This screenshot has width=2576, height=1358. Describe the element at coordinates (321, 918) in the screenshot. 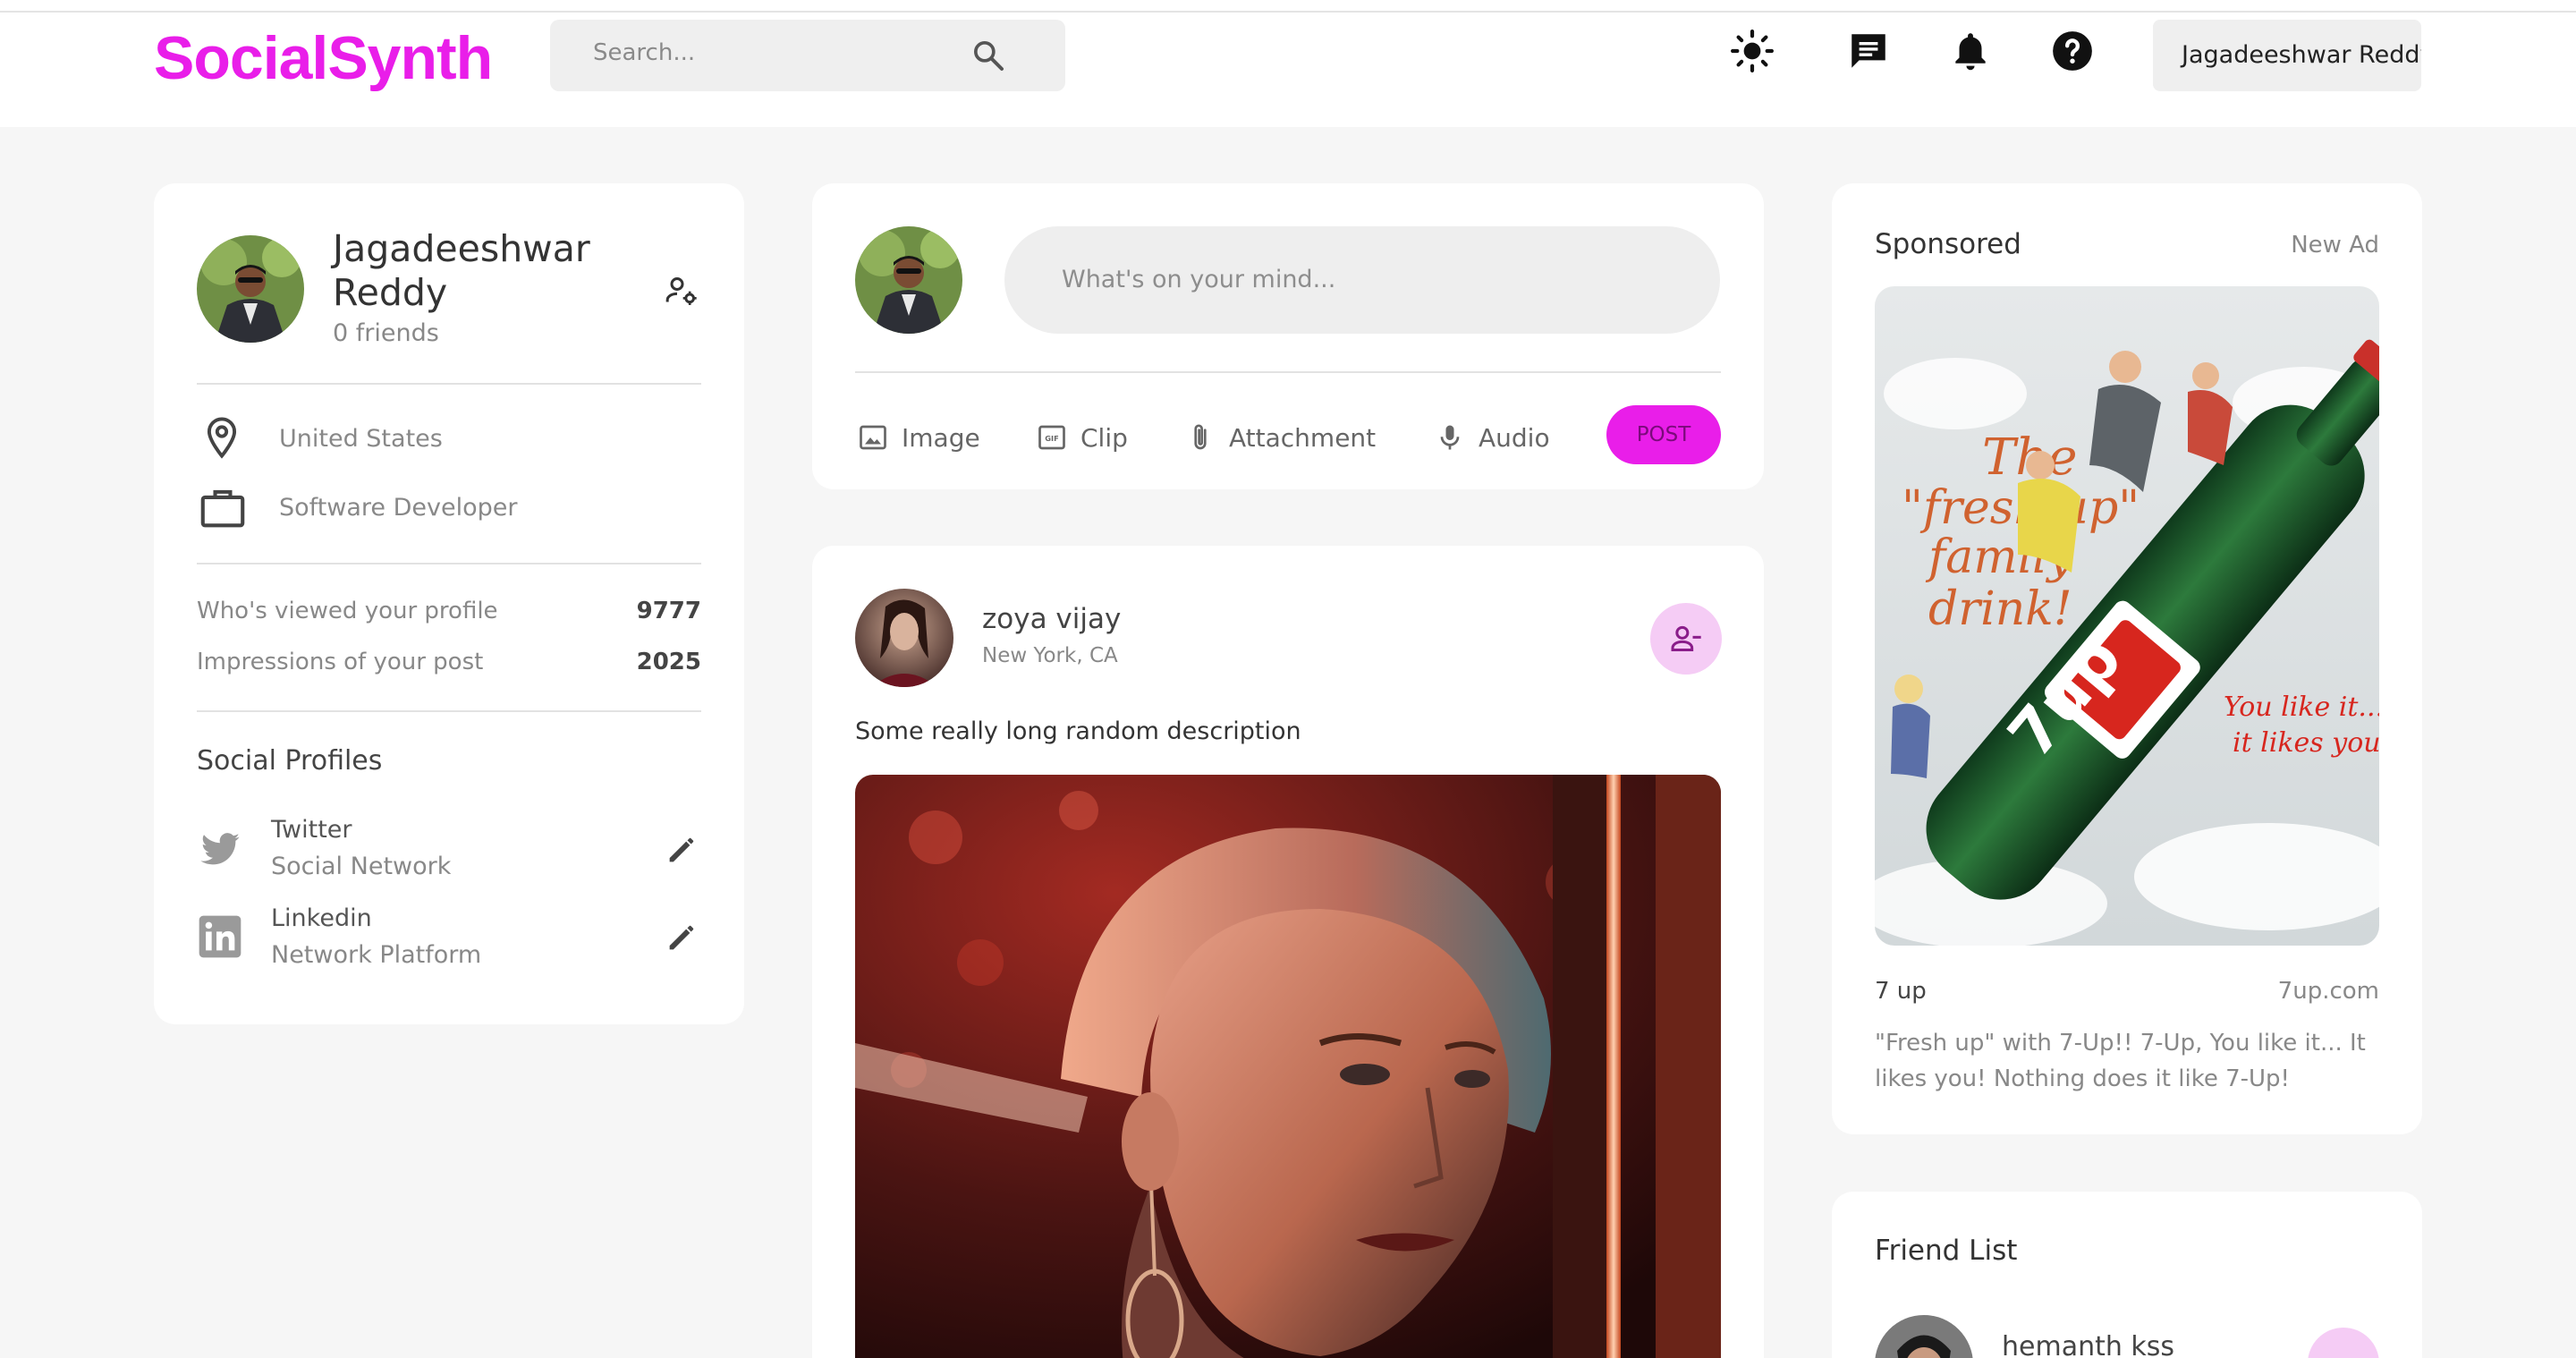

I see `social-name: Linkedin` at that location.